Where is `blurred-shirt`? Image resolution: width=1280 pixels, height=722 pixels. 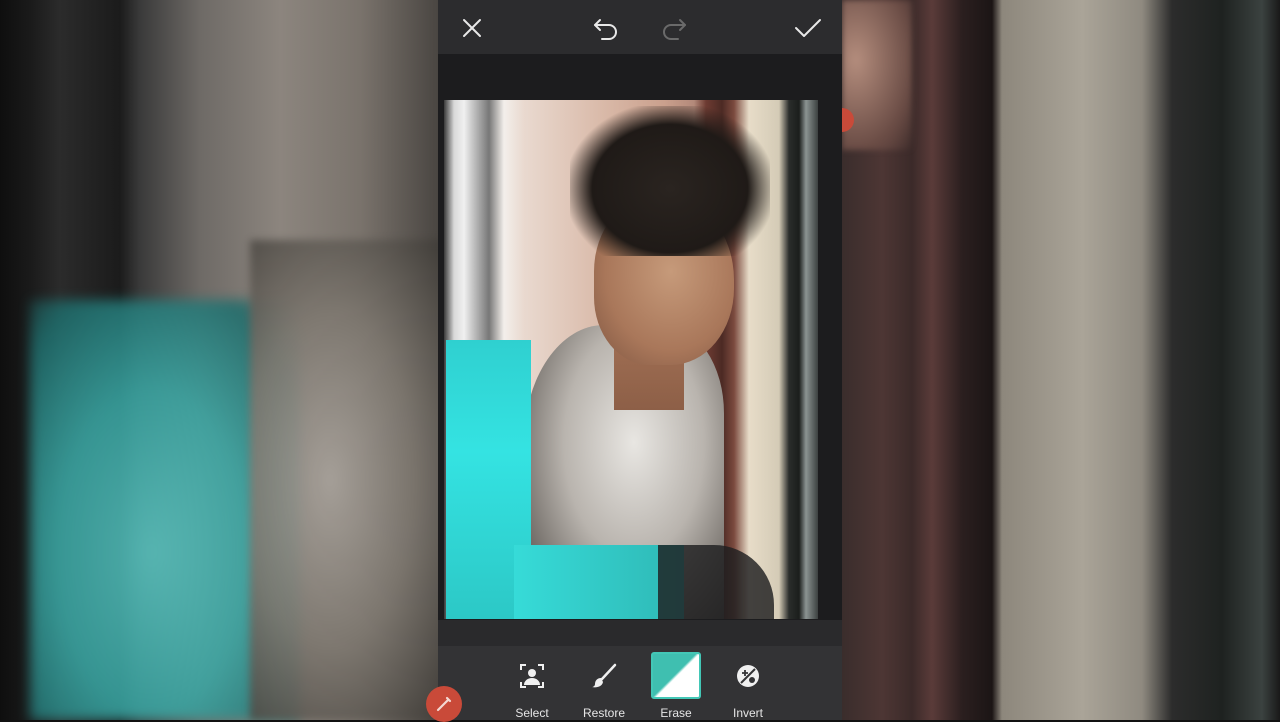
blurred-shirt is located at coordinates (344, 480).